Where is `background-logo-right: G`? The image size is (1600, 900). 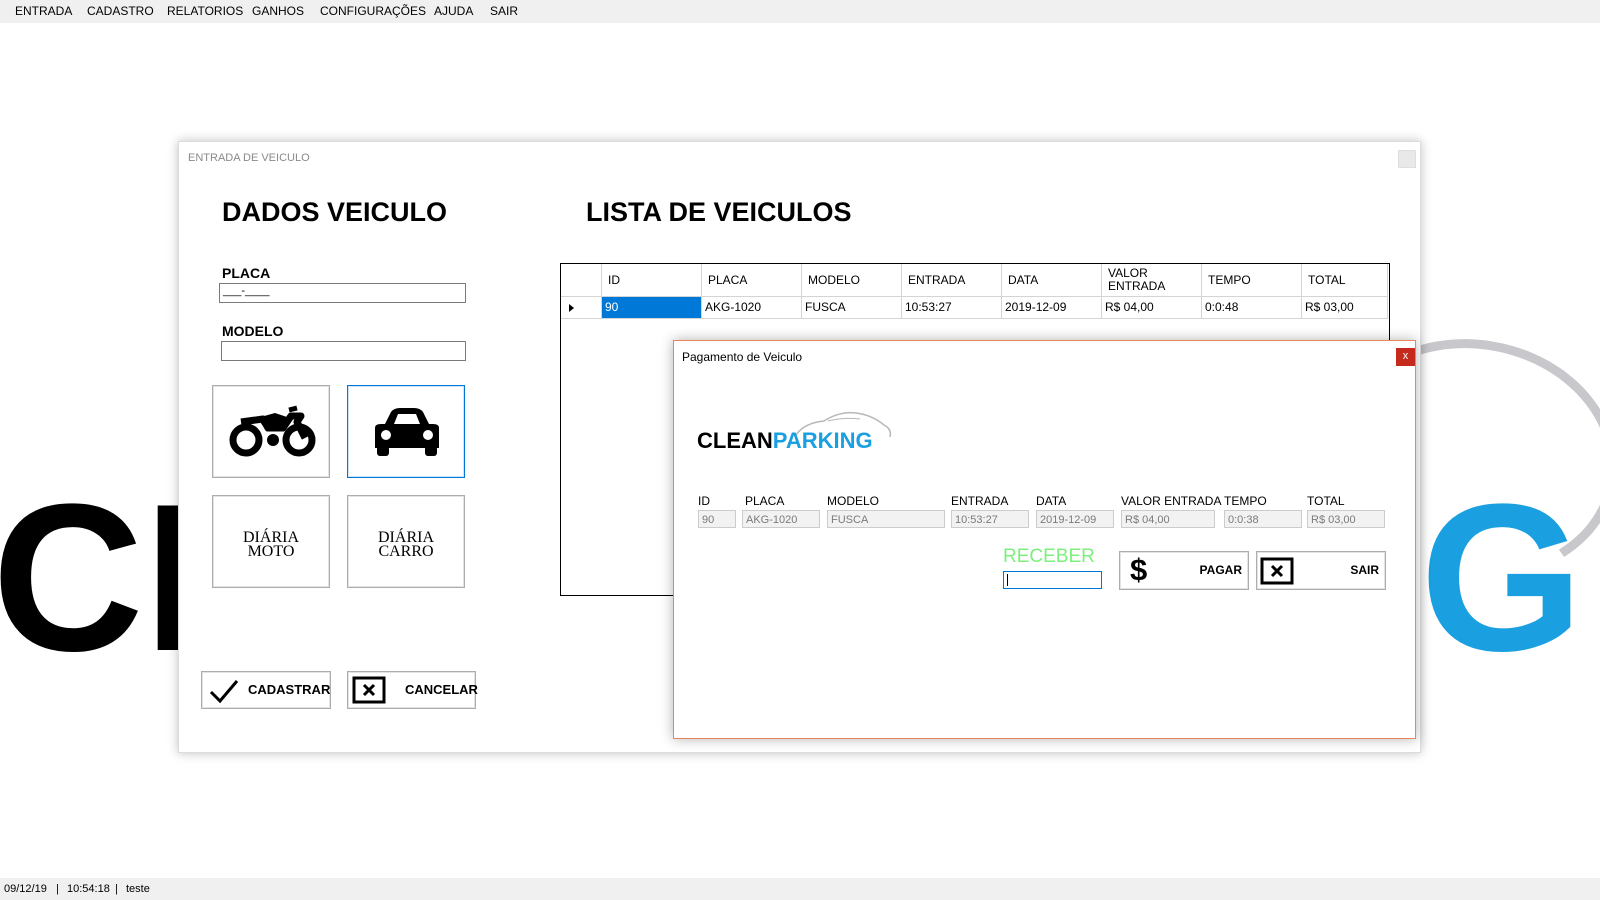 background-logo-right: G is located at coordinates (1502, 577).